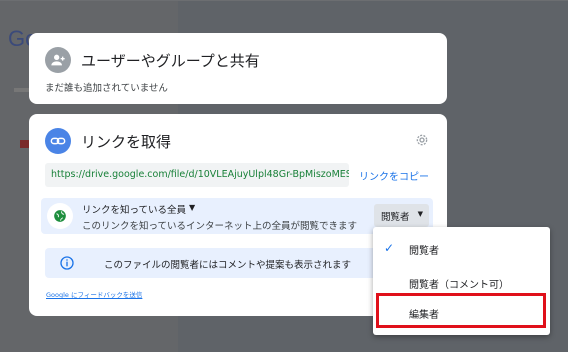 This screenshot has height=352, width=568. I want to click on link-icon, so click(58, 141).